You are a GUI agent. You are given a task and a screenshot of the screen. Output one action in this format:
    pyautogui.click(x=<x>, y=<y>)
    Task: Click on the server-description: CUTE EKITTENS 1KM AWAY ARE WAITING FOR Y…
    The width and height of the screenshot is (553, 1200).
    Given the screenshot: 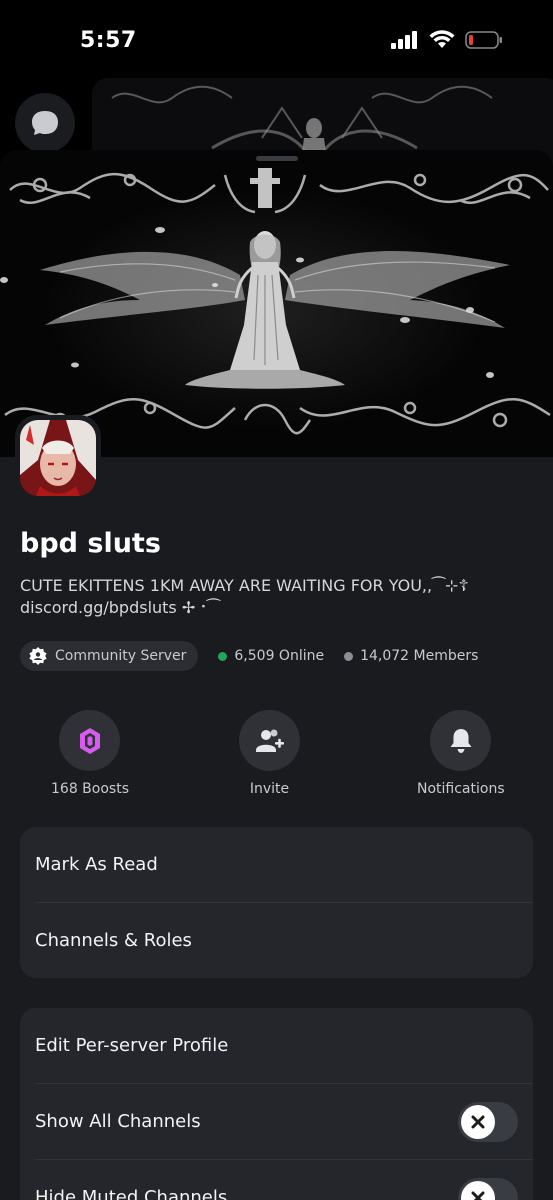 What is the action you would take?
    pyautogui.click(x=270, y=597)
    